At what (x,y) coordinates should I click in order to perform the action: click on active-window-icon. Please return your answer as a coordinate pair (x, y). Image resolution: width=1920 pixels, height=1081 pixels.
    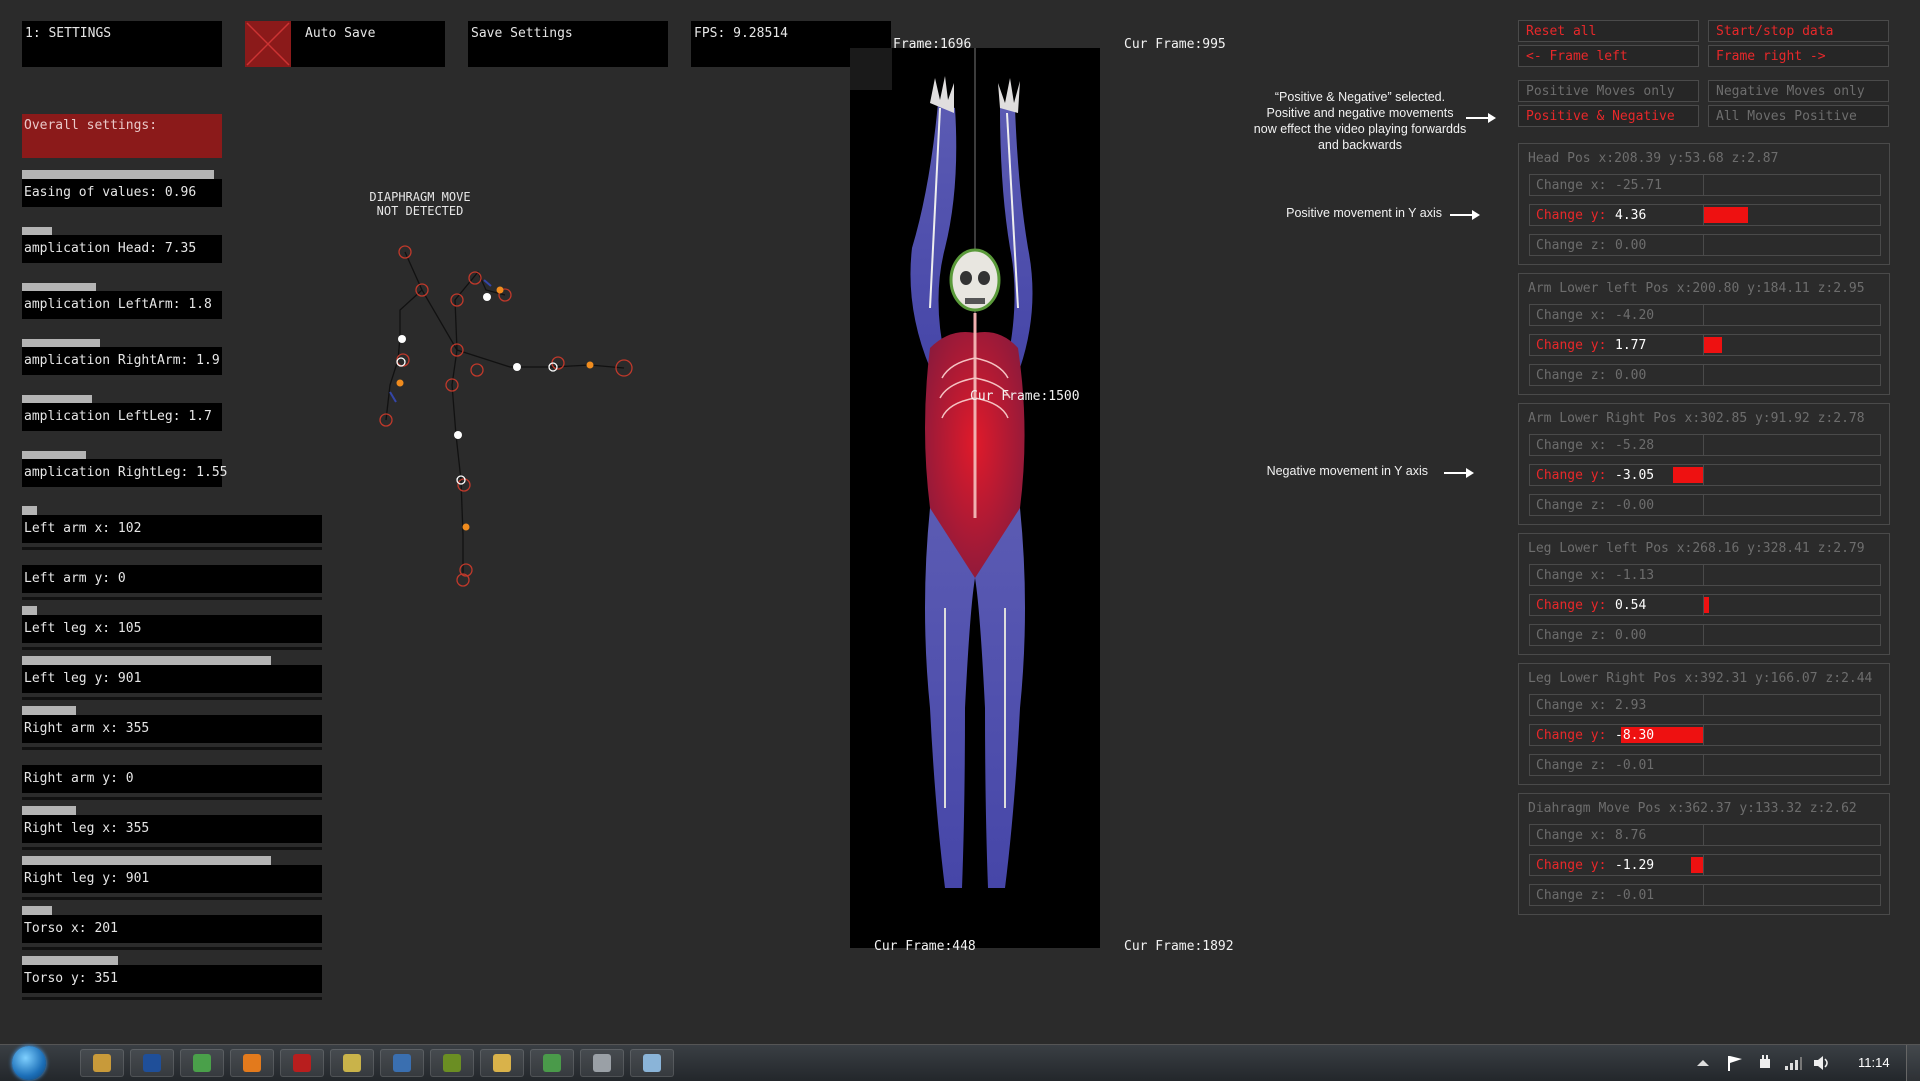
    Looking at the image, I should click on (652, 1063).